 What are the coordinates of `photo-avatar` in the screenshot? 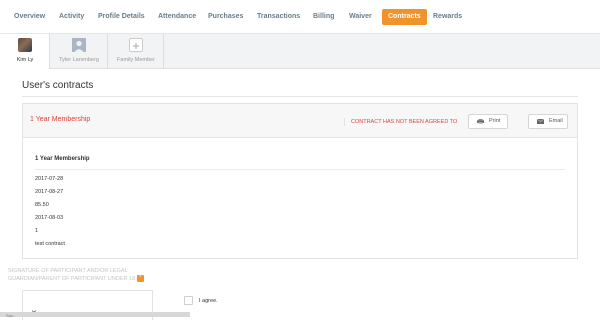 It's located at (25, 45).